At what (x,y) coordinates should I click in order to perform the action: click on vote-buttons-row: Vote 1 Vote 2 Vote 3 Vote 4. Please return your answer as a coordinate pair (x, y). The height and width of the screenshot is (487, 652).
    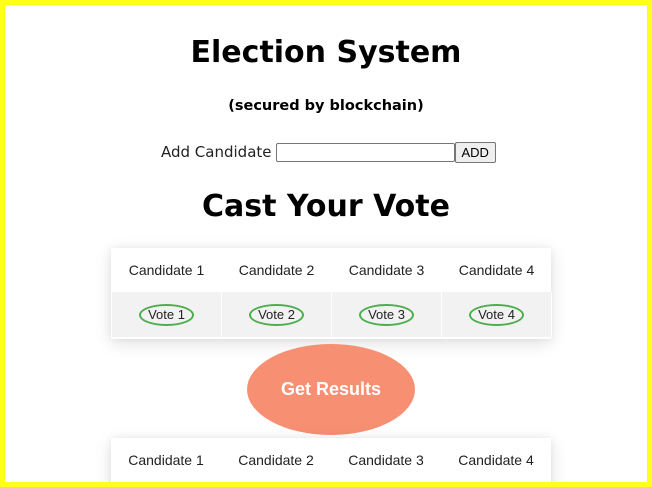
    Looking at the image, I should click on (331, 314).